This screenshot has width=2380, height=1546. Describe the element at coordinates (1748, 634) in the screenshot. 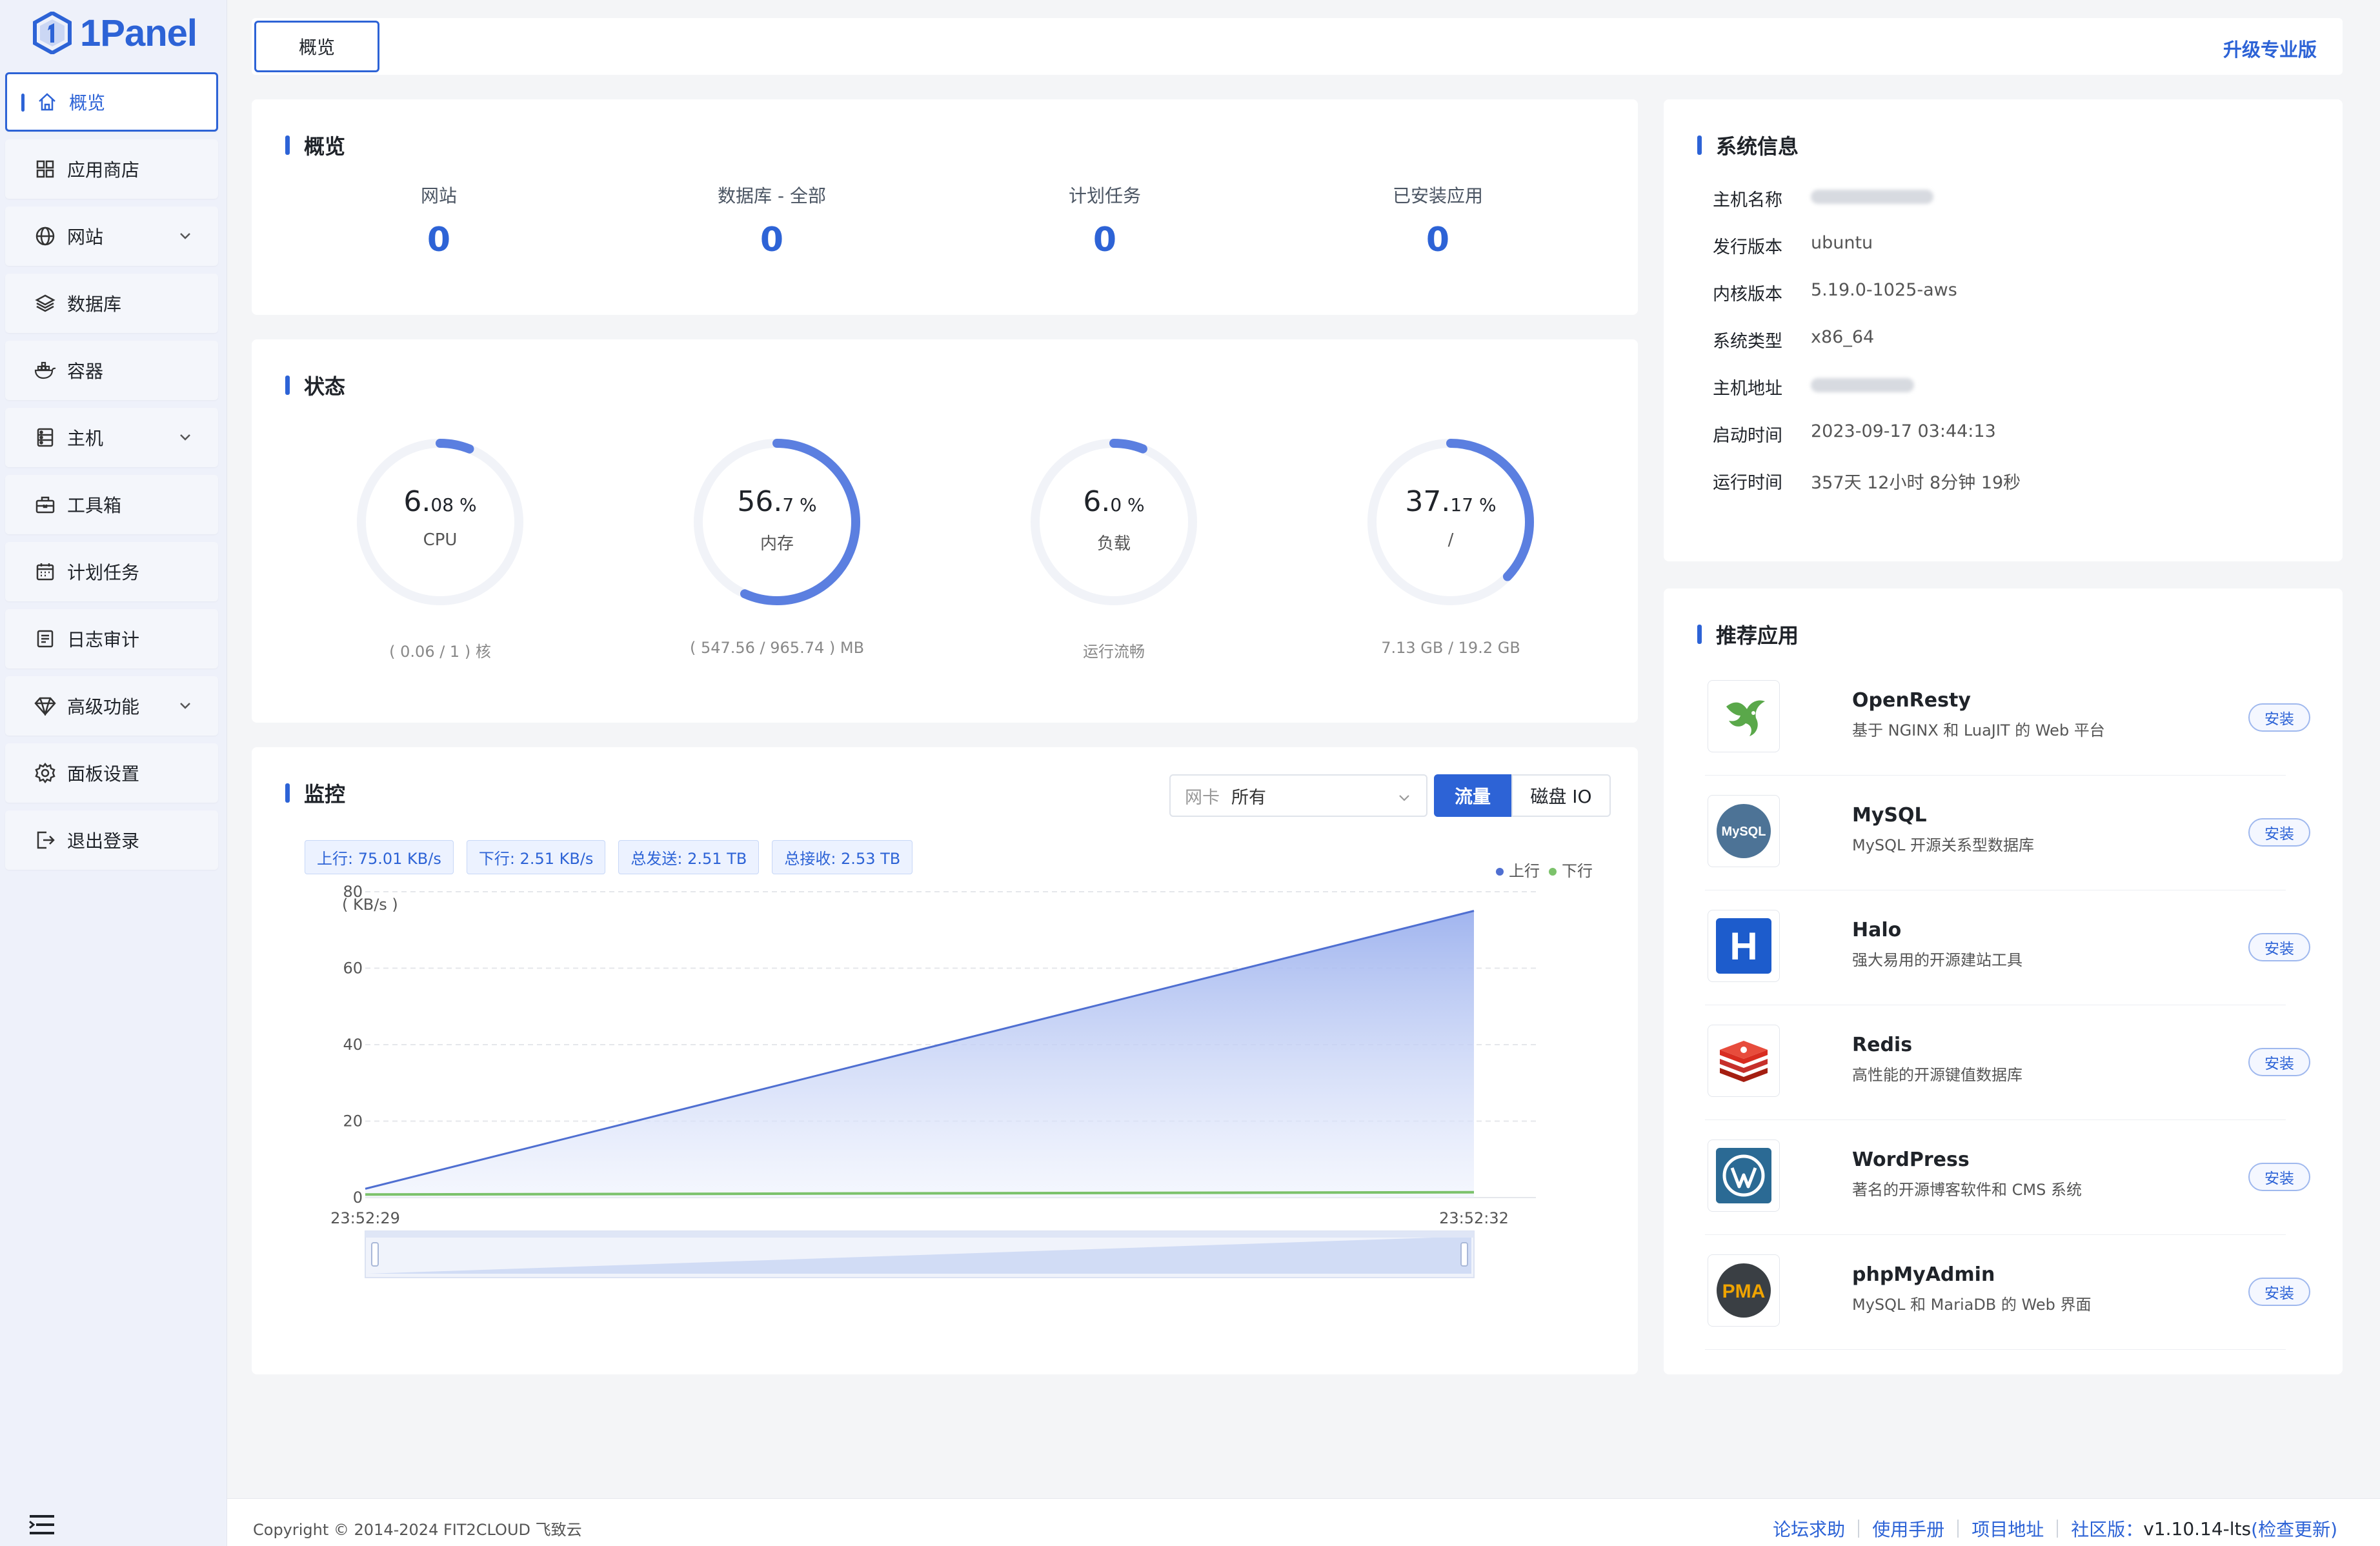

I see `apps-title: 推荐应用` at that location.